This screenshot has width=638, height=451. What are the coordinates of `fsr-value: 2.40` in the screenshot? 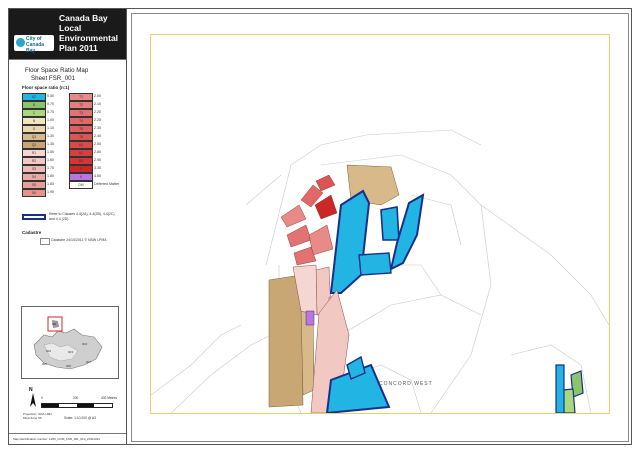 It's located at (97, 136).